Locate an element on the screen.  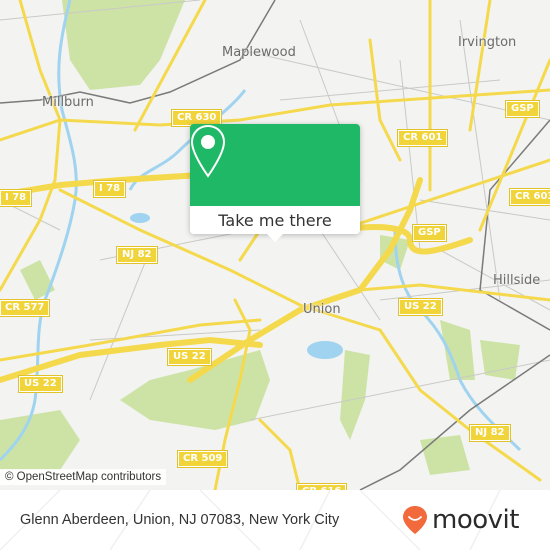
place-label-irvington: Irvington is located at coordinates (487, 42).